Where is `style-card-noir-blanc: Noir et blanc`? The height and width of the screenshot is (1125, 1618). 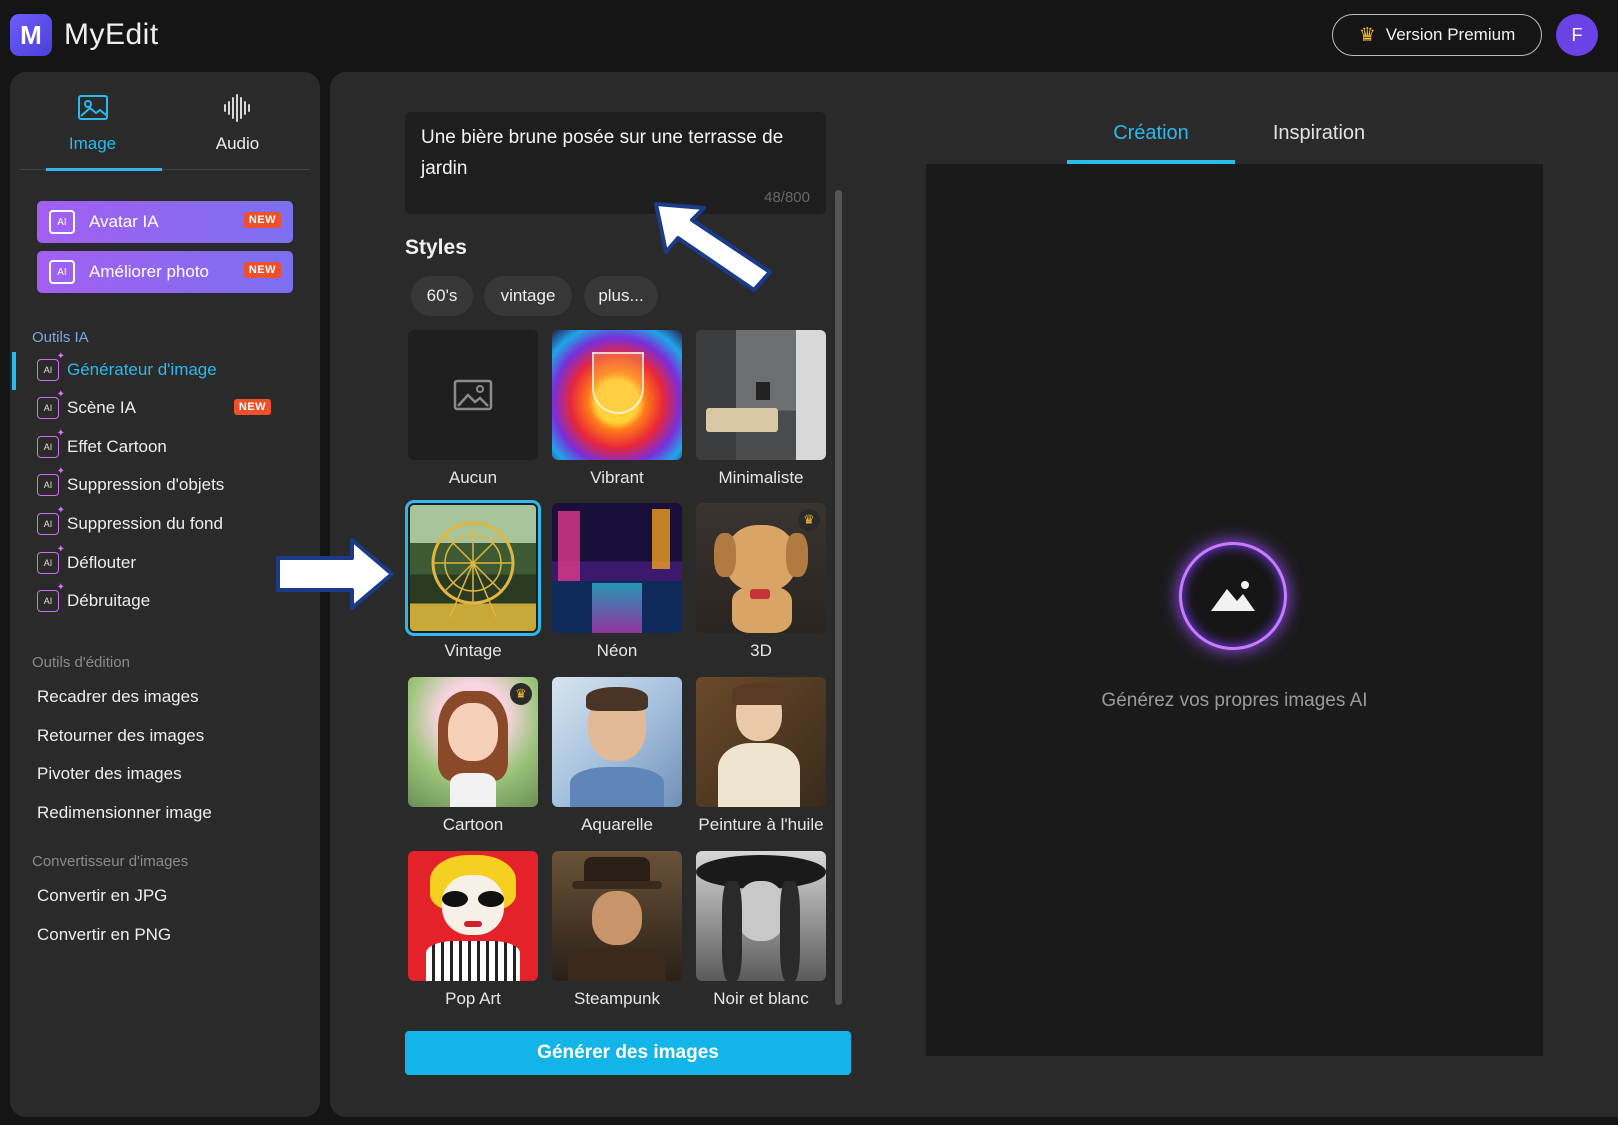
style-card-noir-blanc: Noir et blanc is located at coordinates (761, 929).